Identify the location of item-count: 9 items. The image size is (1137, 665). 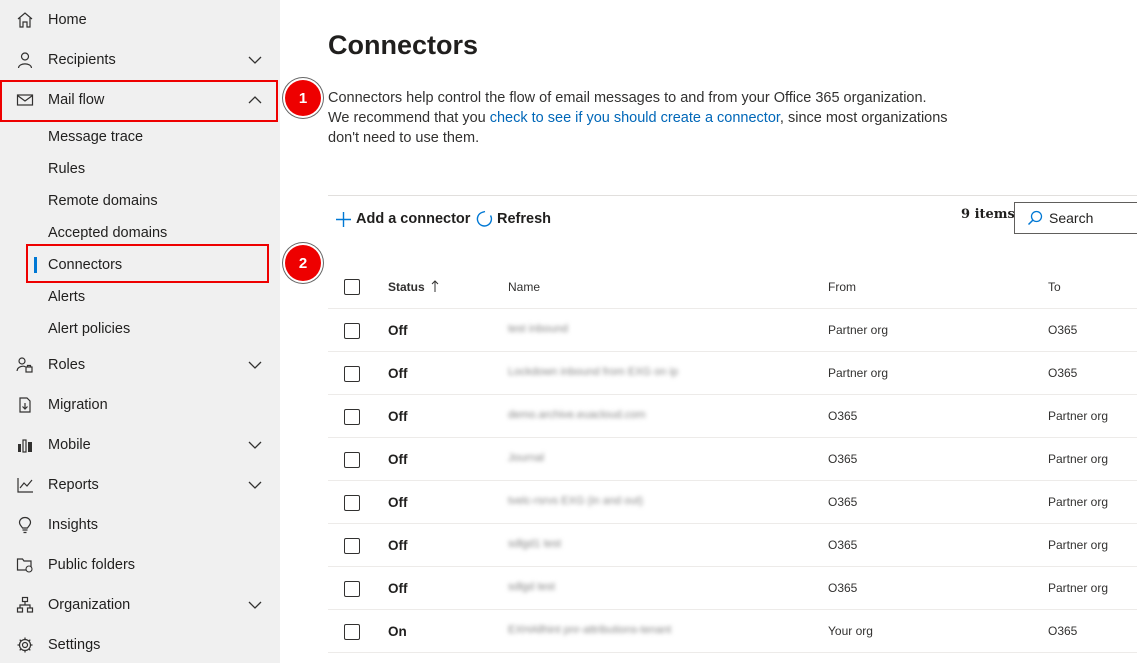
(988, 214).